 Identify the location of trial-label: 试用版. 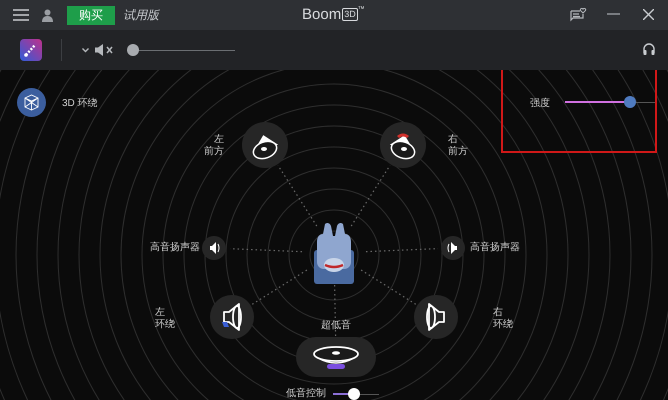
(141, 15).